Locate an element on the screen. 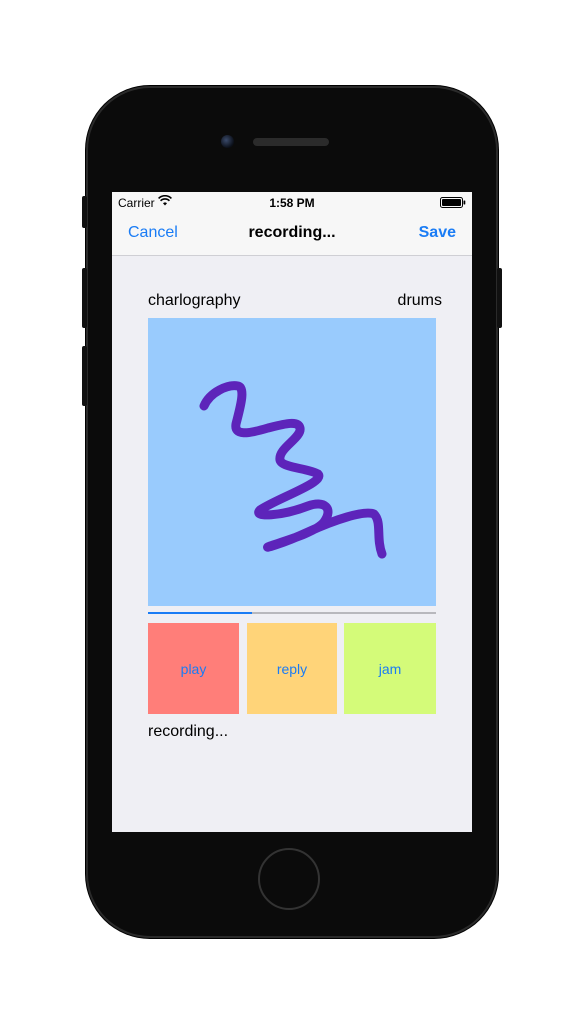 This screenshot has width=584, height=1024. play-button: play is located at coordinates (193, 668).